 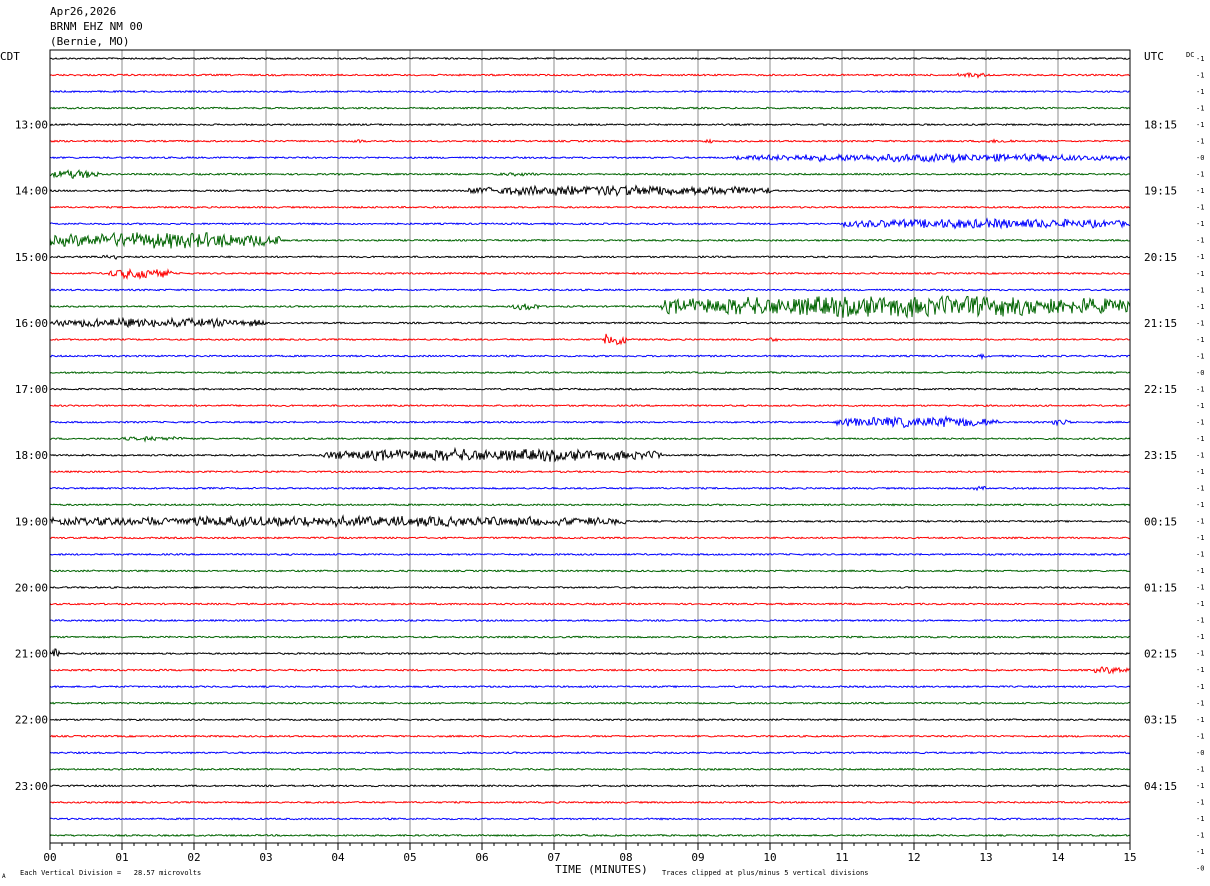 What do you see at coordinates (1058, 857) in the screenshot?
I see `x-tick-label: 14` at bounding box center [1058, 857].